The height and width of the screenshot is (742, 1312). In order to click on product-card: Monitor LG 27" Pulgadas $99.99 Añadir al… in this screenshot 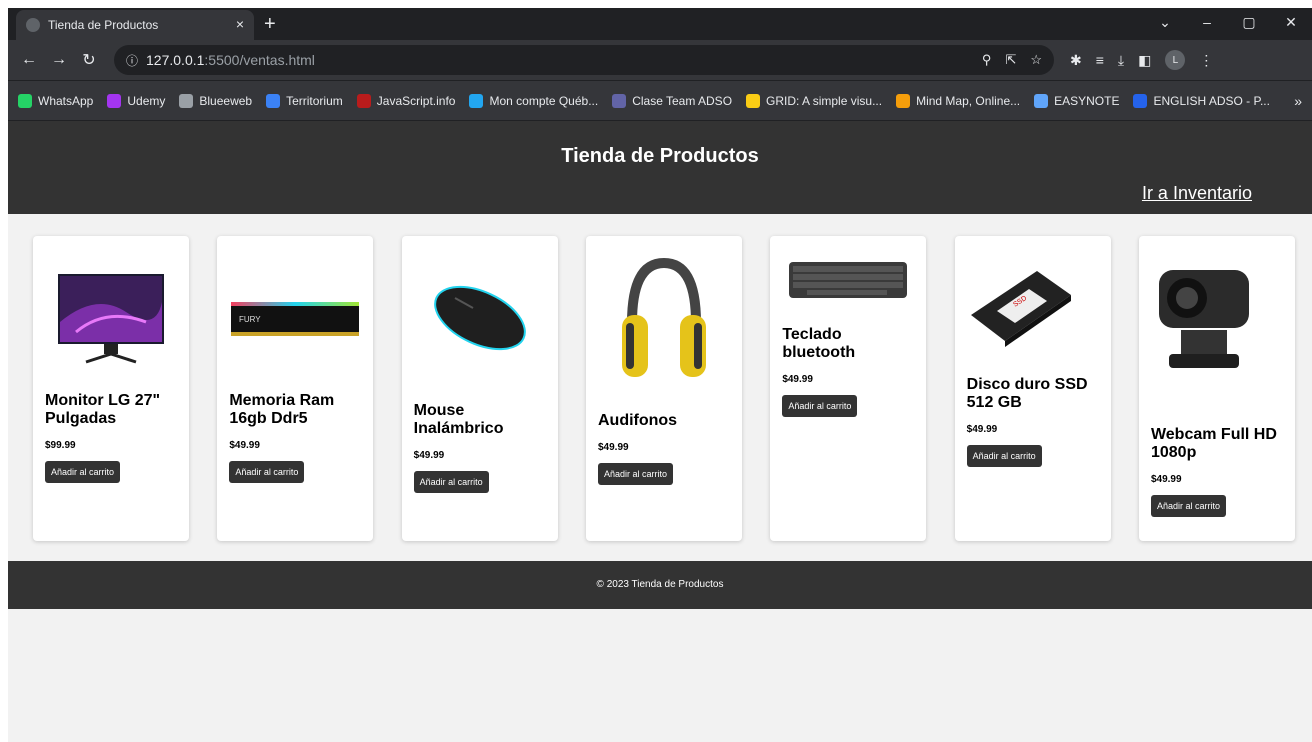, I will do `click(111, 388)`.